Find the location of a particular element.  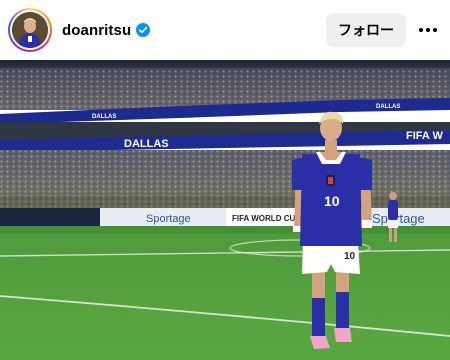

story-ring is located at coordinates (30, 30).